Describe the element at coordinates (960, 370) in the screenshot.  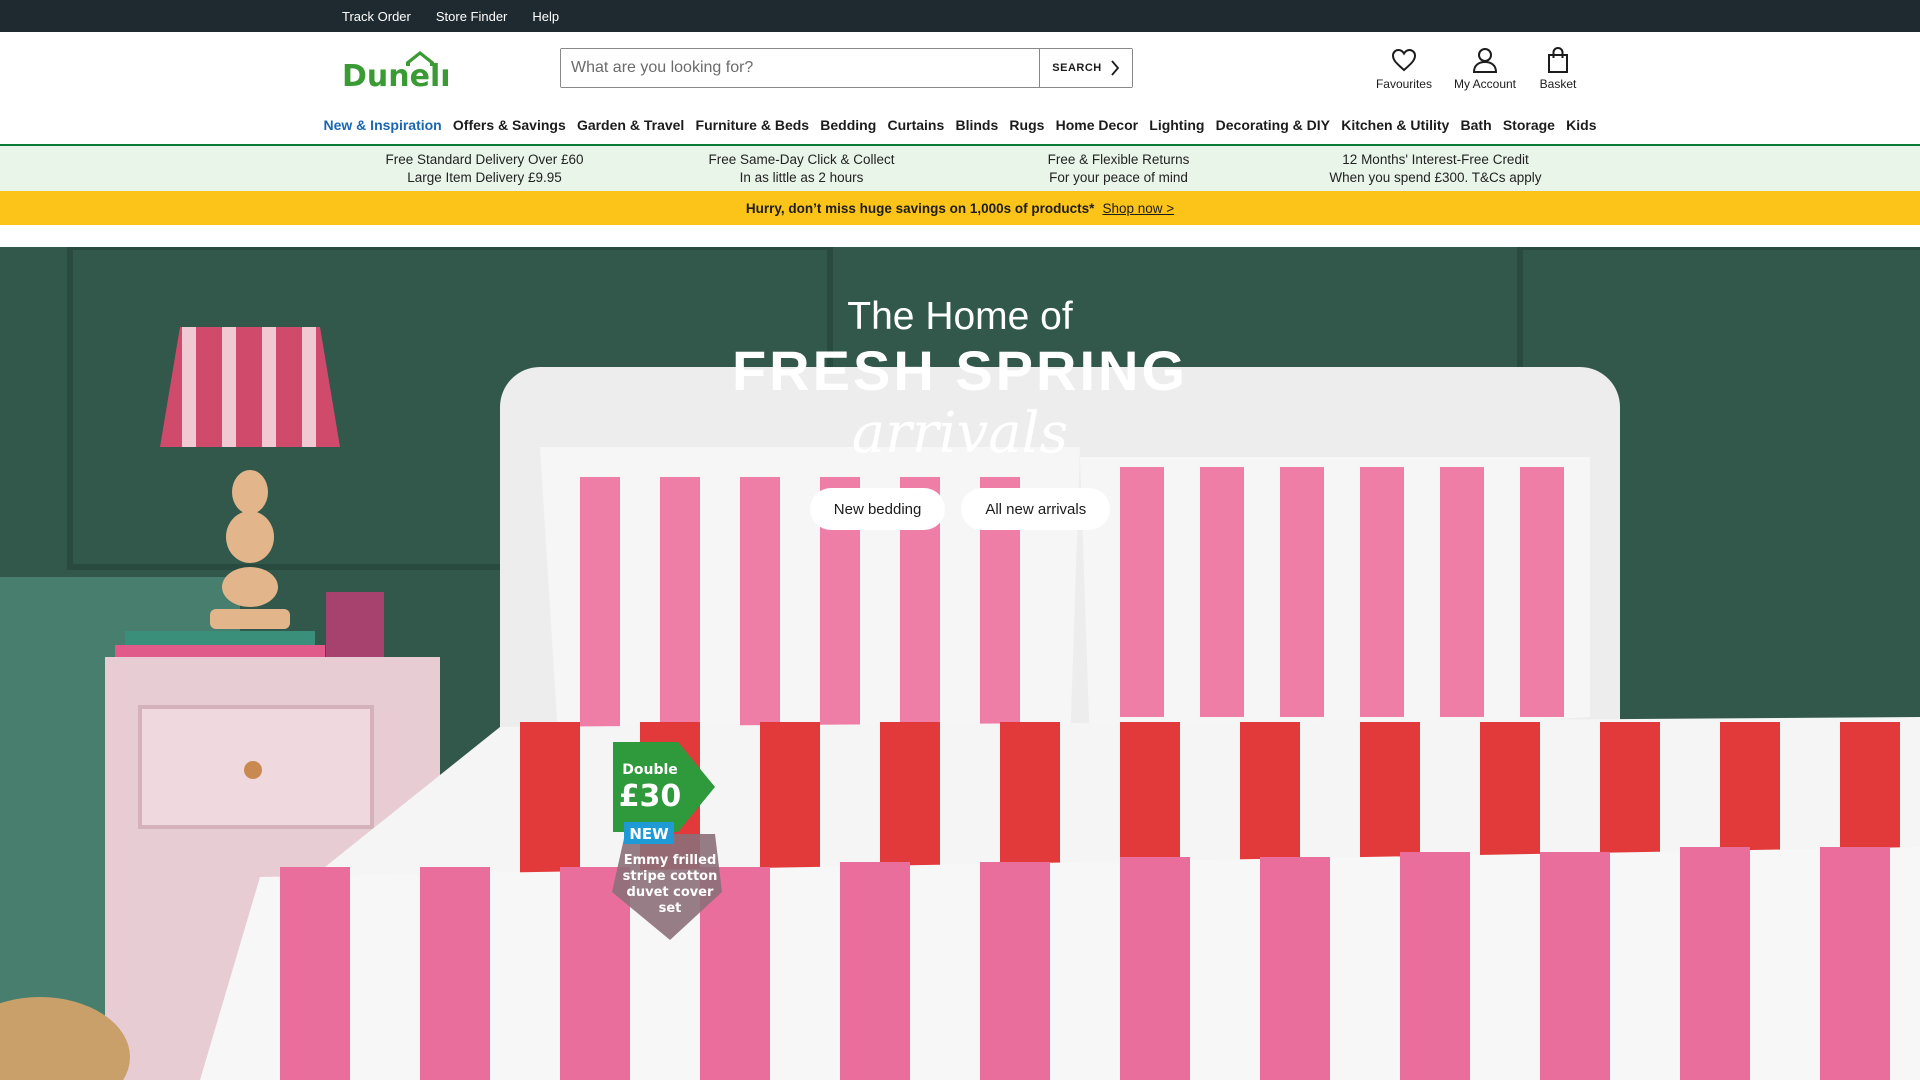
I see `hero-line-2: FRESH SPRING` at that location.